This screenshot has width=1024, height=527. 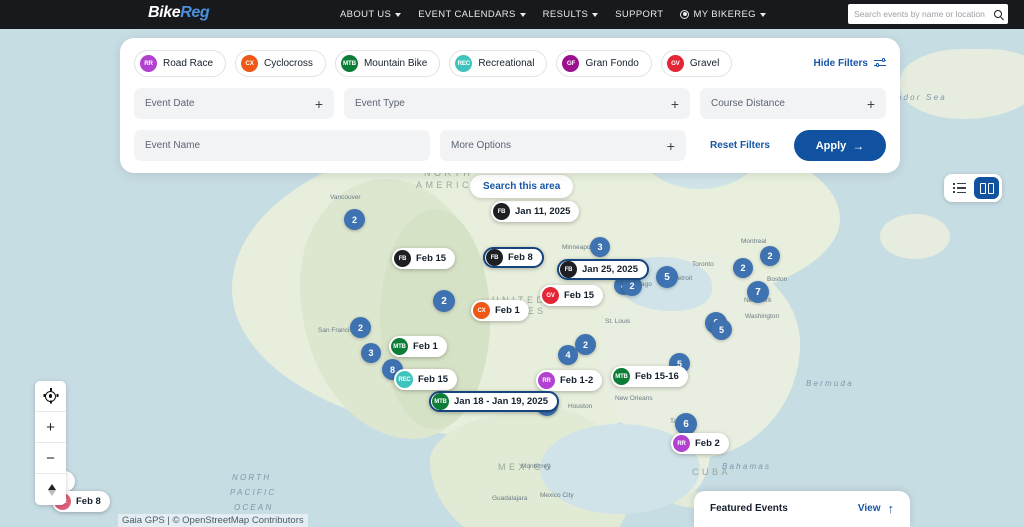 I want to click on category-pill-road-race: RR Road Race, so click(x=180, y=63).